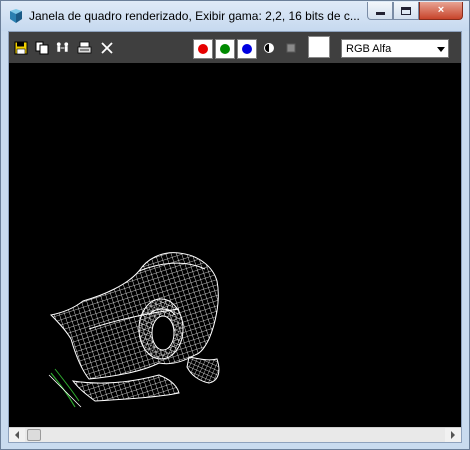 The height and width of the screenshot is (450, 470). I want to click on minimize-icon, so click(380, 13).